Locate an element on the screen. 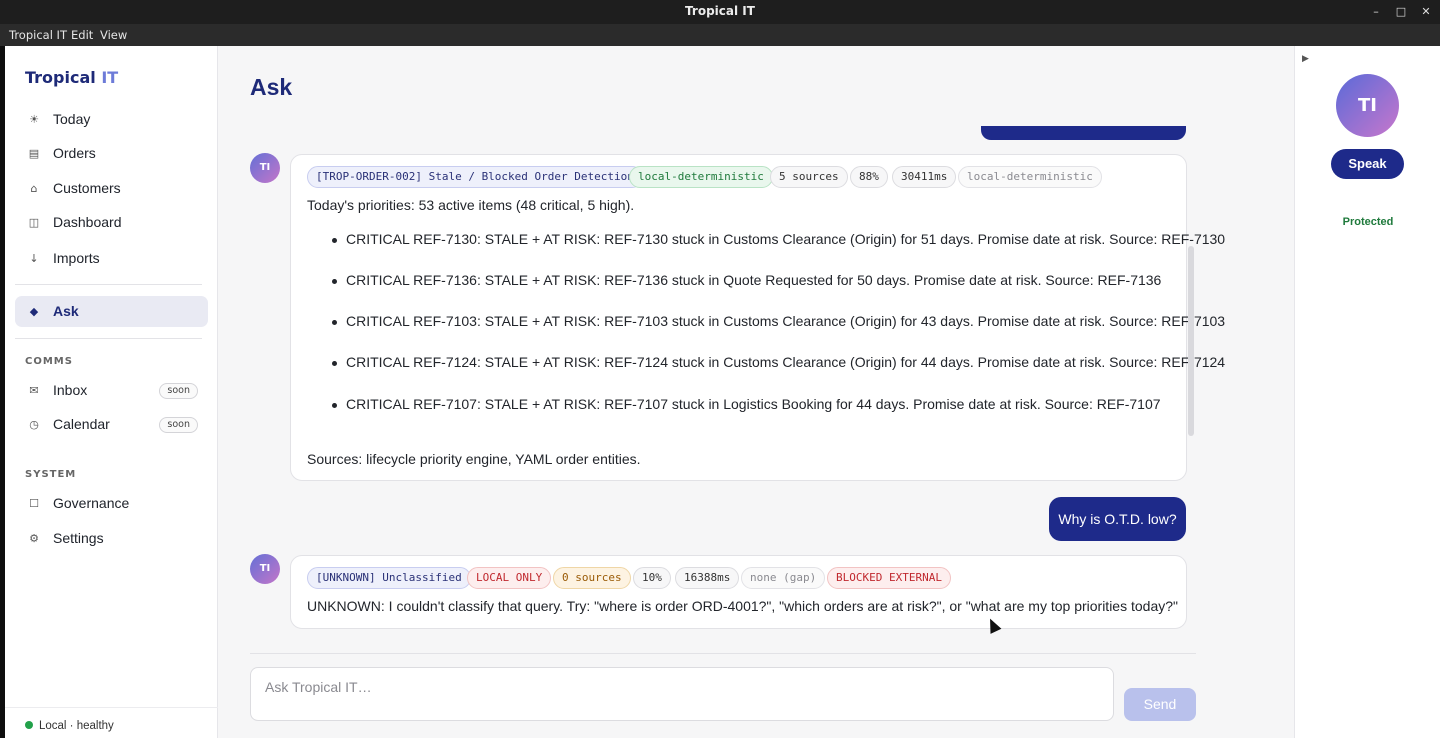  blocked-chip: BLOCKED EXTERNAL is located at coordinates (889, 578).